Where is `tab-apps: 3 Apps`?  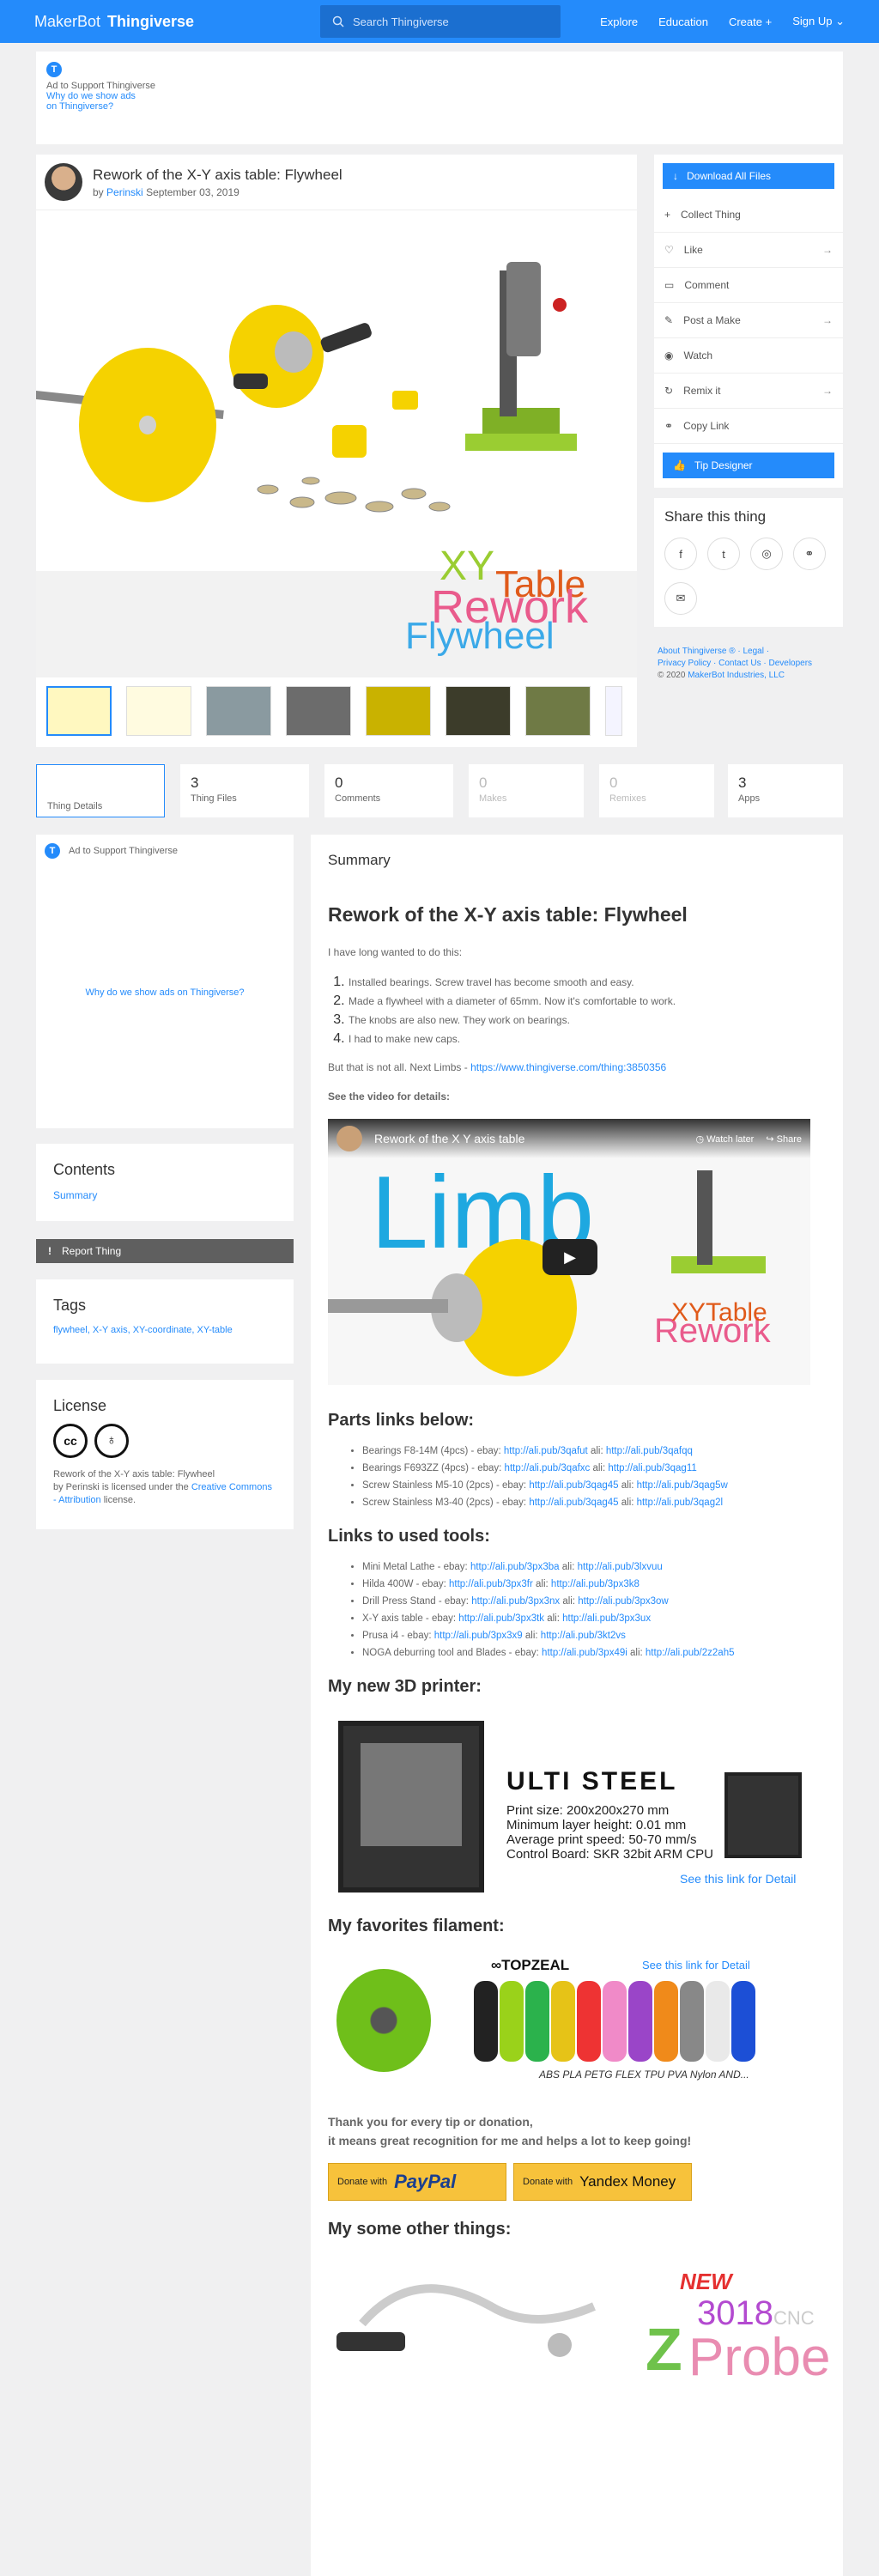
tab-apps: 3 Apps is located at coordinates (785, 790).